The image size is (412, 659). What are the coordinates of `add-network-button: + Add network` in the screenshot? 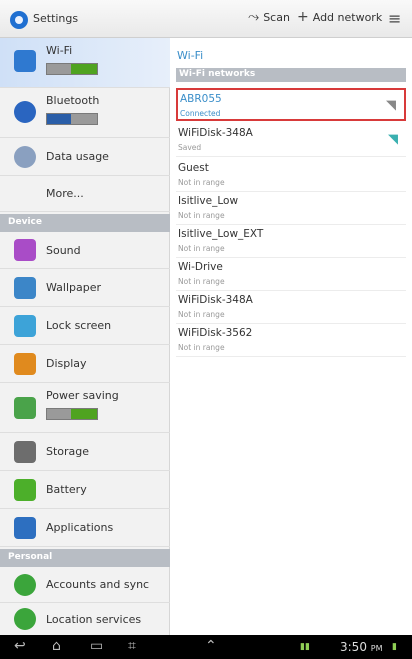 It's located at (339, 17).